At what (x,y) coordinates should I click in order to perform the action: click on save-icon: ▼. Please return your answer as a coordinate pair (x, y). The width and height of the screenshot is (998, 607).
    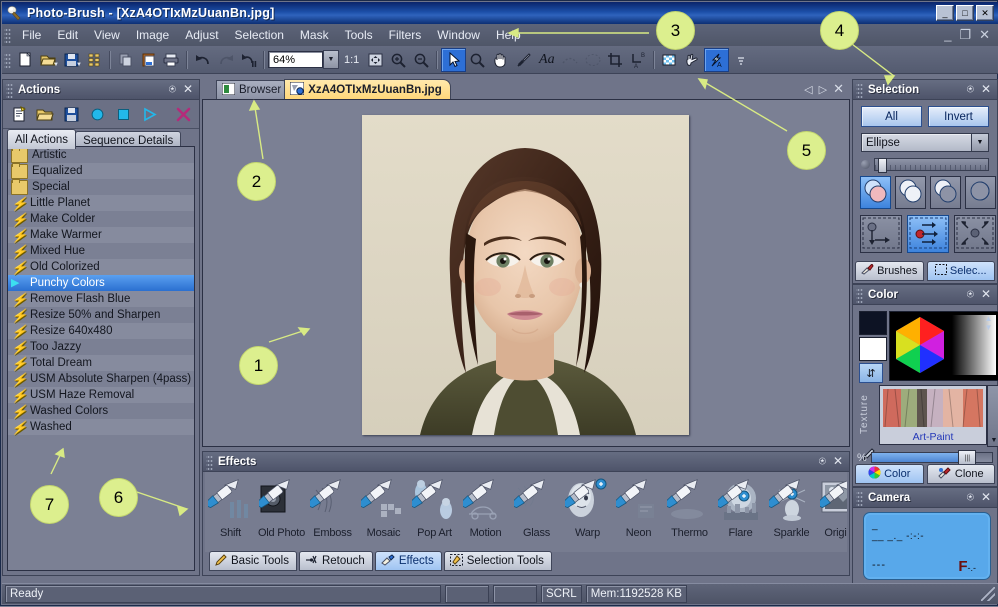
    Looking at the image, I should click on (71, 60).